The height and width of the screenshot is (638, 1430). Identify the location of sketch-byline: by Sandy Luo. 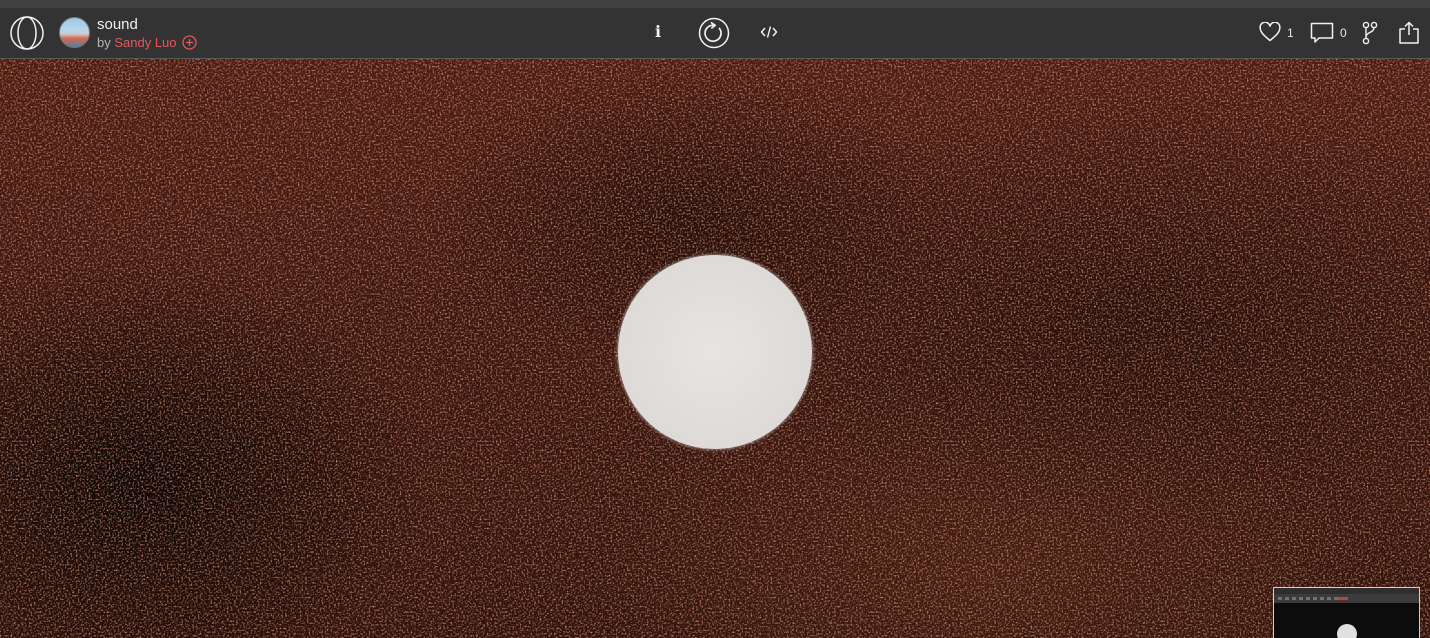
(147, 42).